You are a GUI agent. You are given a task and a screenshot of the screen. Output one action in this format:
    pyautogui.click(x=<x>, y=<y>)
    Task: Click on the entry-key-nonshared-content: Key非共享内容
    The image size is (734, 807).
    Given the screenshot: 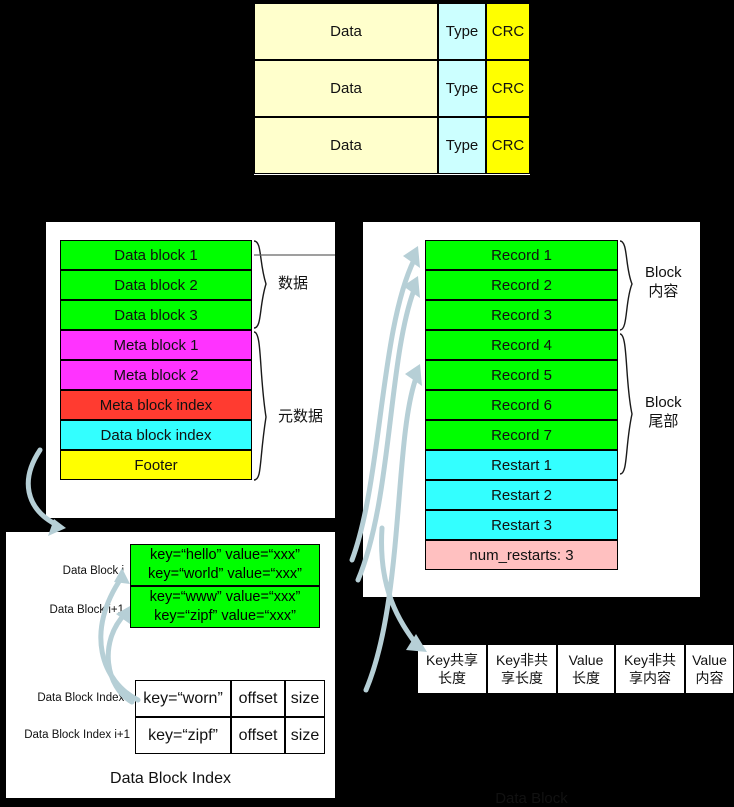 What is the action you would take?
    pyautogui.click(x=650, y=669)
    